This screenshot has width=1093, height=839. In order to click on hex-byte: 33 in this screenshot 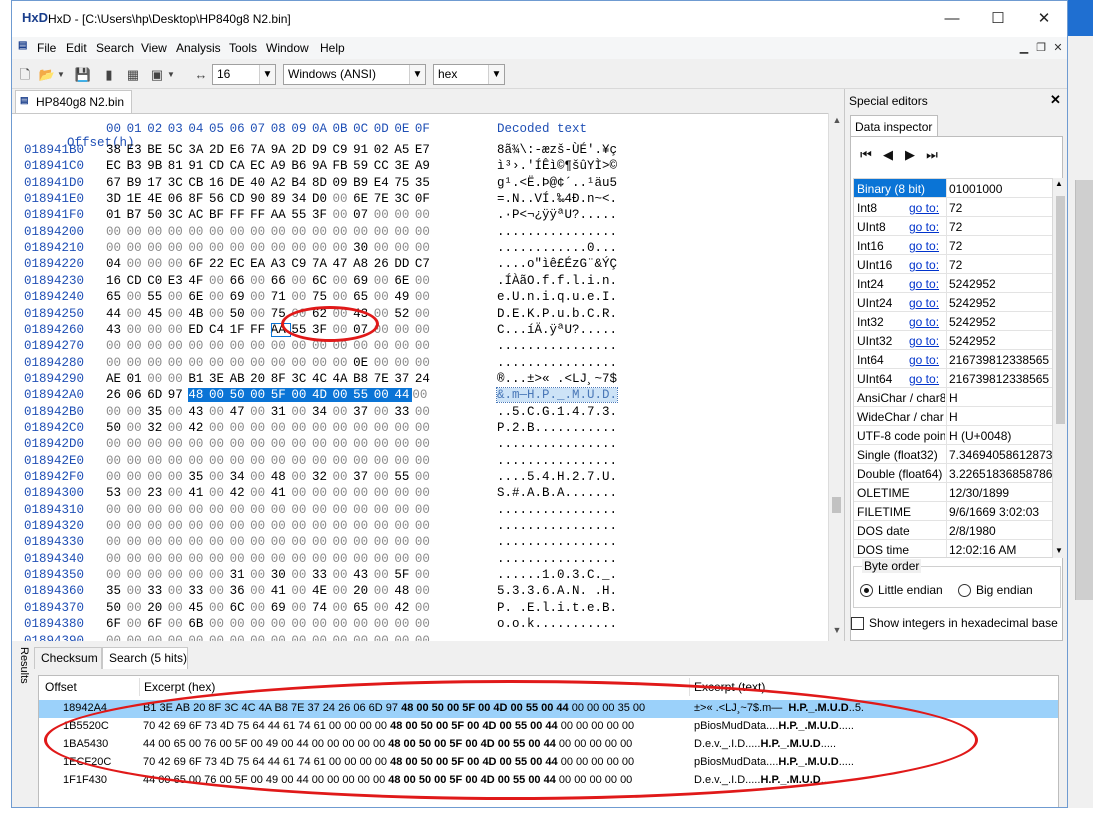, I will do `click(322, 575)`.